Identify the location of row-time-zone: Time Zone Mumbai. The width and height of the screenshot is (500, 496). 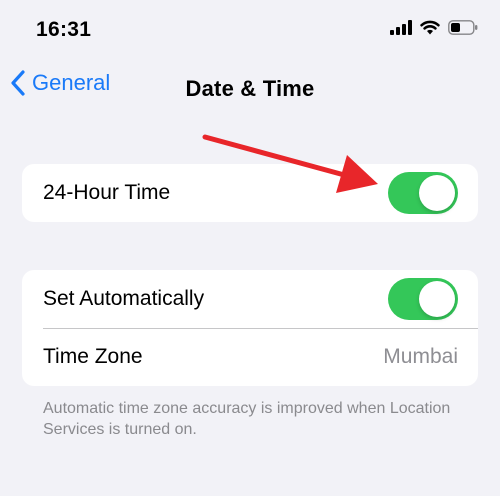
(250, 357).